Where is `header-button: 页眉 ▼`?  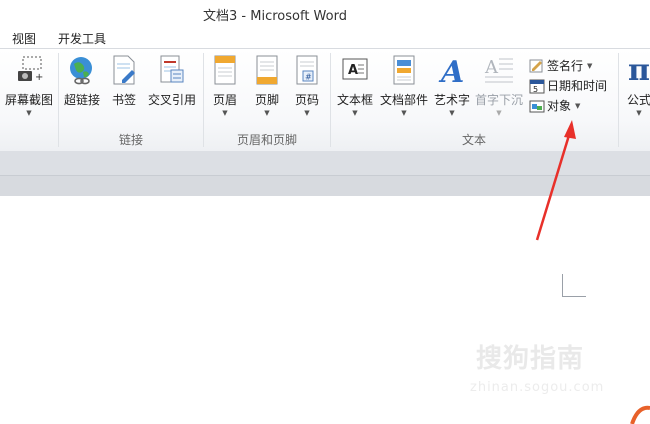 header-button: 页眉 ▼ is located at coordinates (225, 85).